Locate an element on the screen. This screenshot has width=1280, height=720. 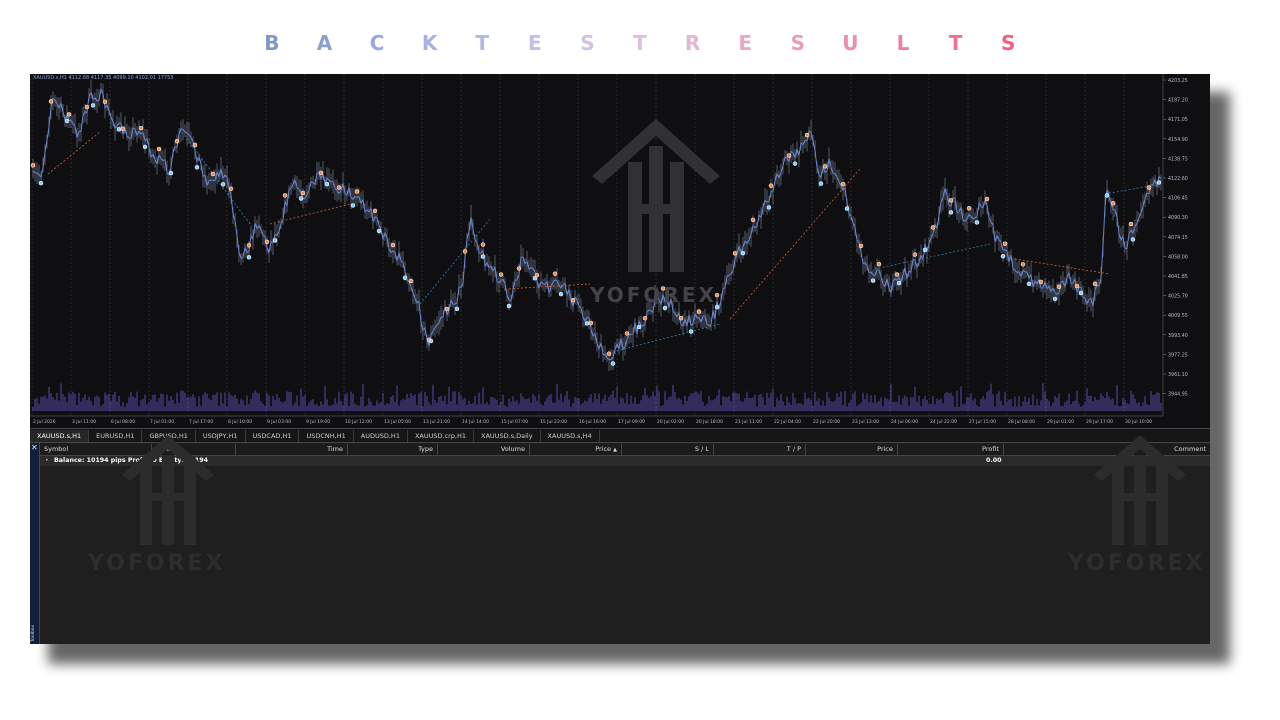
time-tick-label: 6 Jul 08:00 is located at coordinates (123, 422).